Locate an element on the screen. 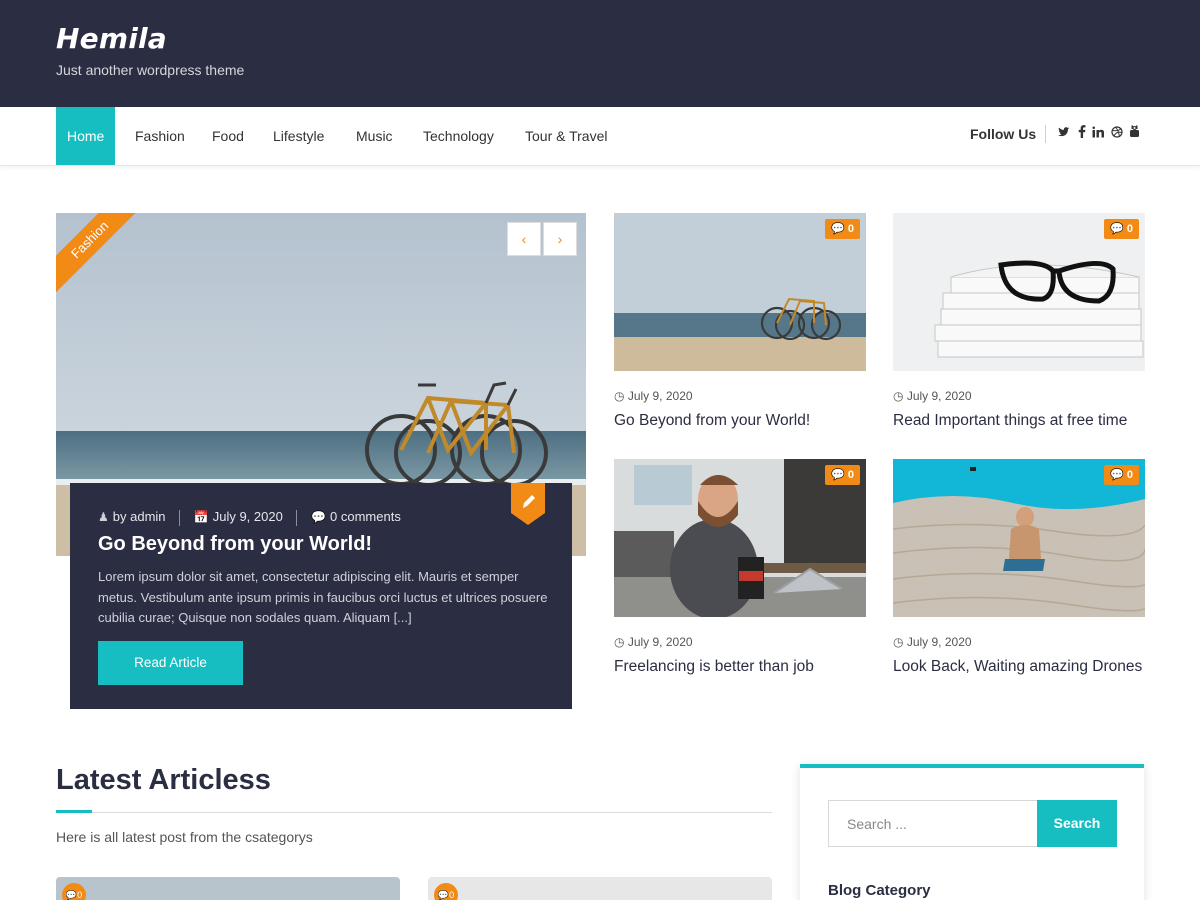  follow-divider is located at coordinates (1045, 134).